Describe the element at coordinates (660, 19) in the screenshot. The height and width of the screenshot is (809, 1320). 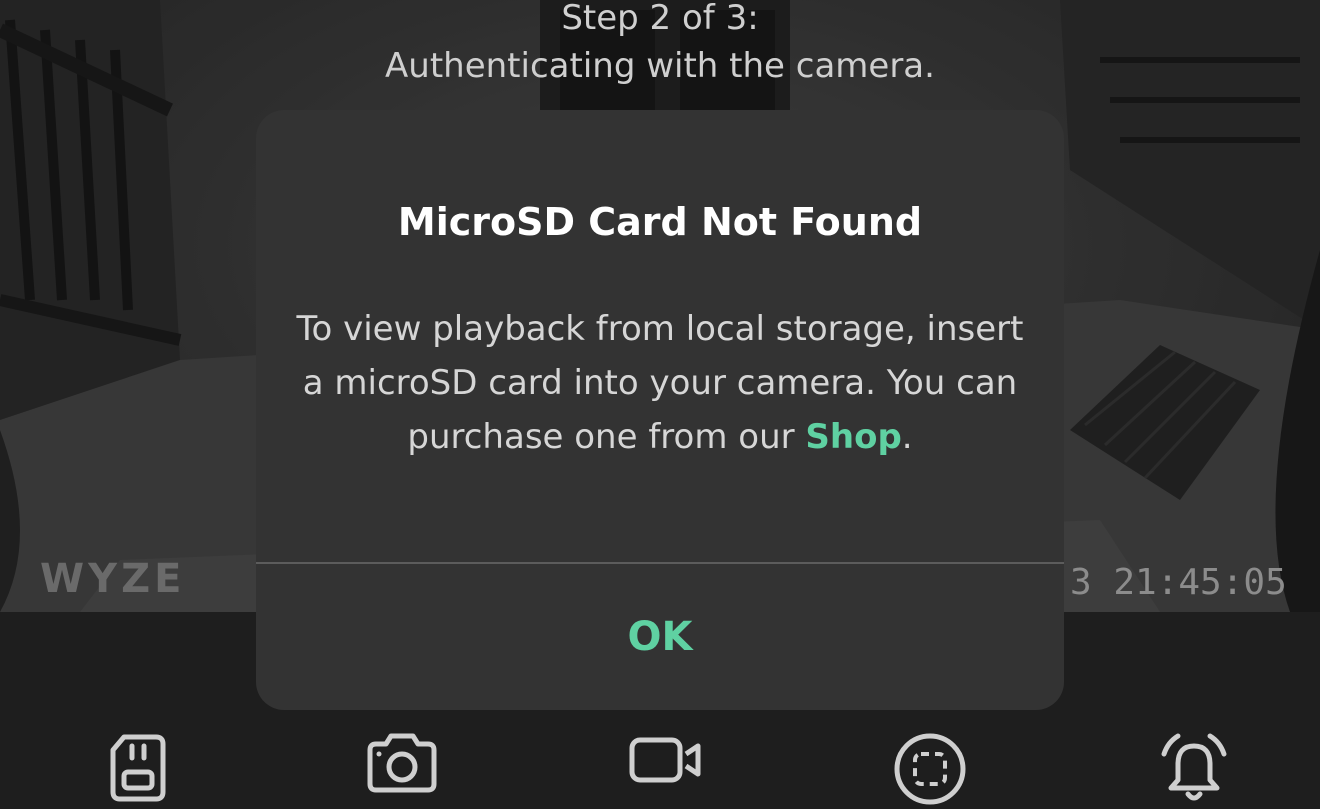
I see `setup-step-label: Step 2 of 3:` at that location.